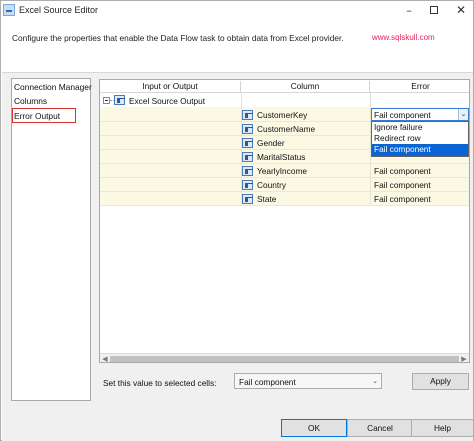  I want to click on apply-button: Apply, so click(440, 381).